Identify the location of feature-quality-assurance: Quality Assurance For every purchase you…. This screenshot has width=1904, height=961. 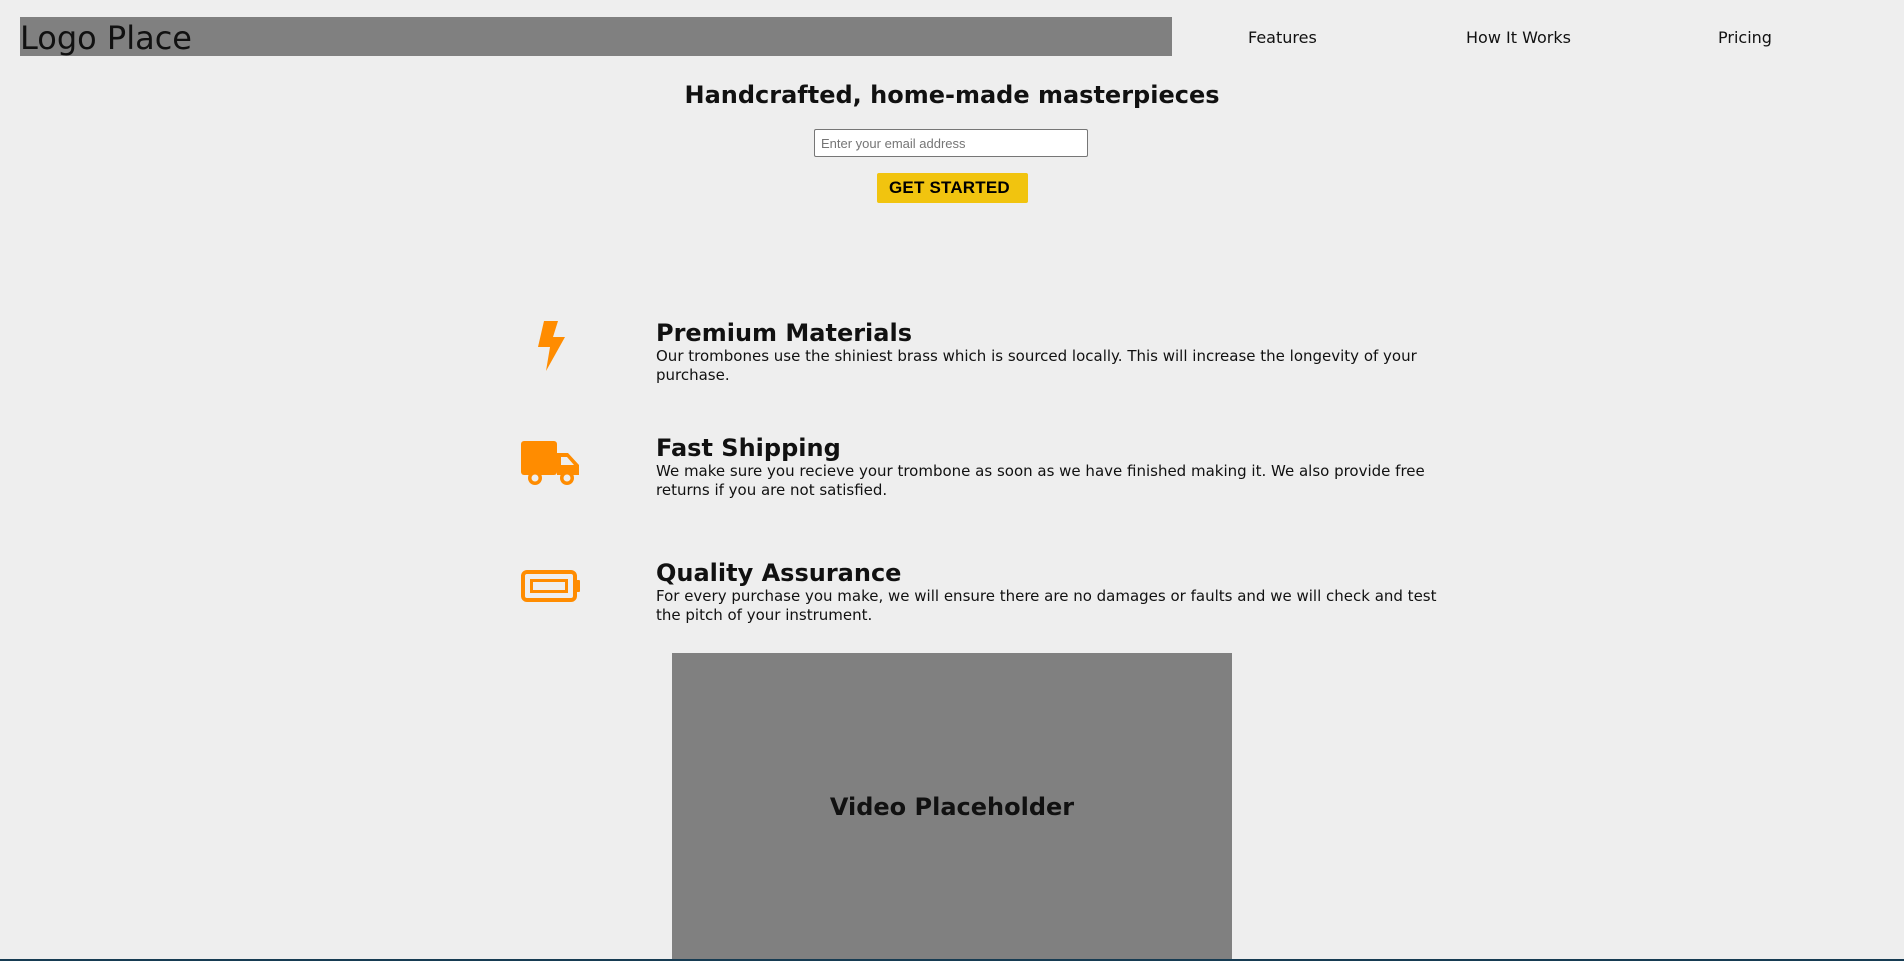
(952, 598).